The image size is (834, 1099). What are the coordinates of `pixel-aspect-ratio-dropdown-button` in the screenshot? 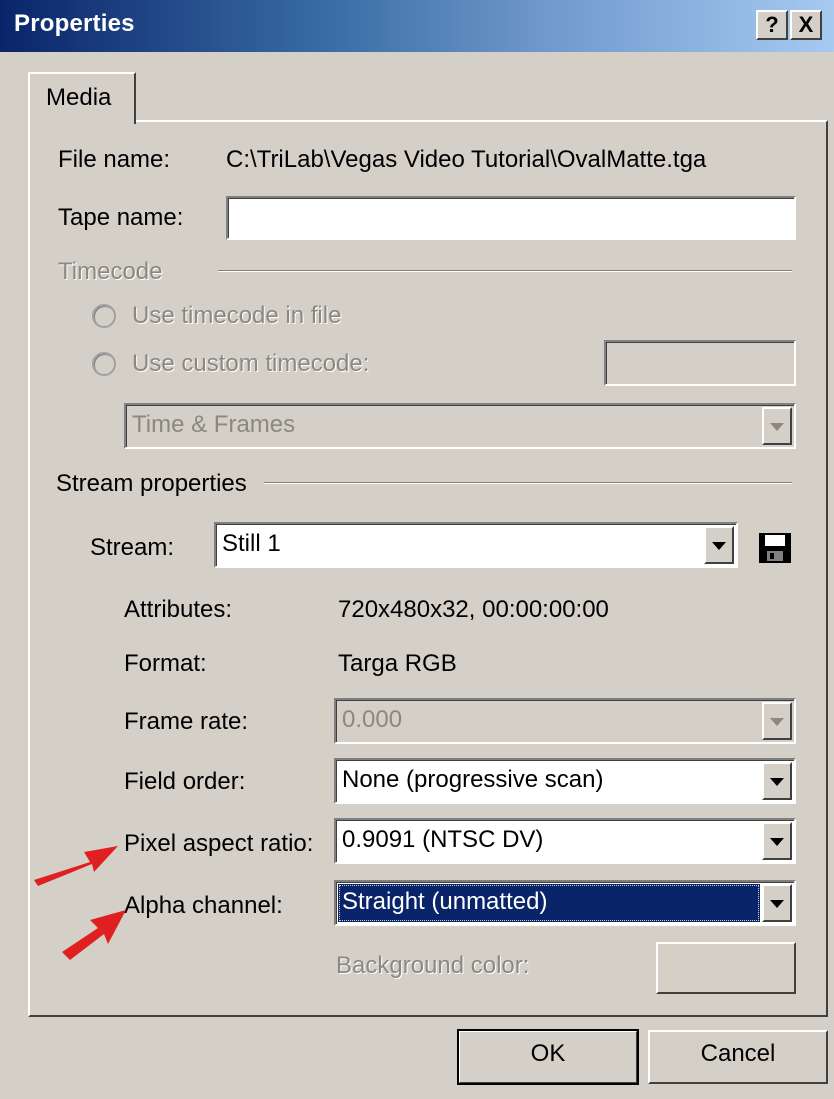 It's located at (777, 841).